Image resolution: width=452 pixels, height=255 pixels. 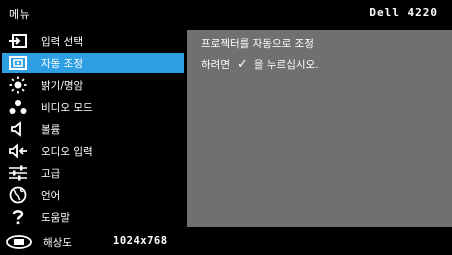 I want to click on menu-item-label: 밝기/명암, so click(x=62, y=85).